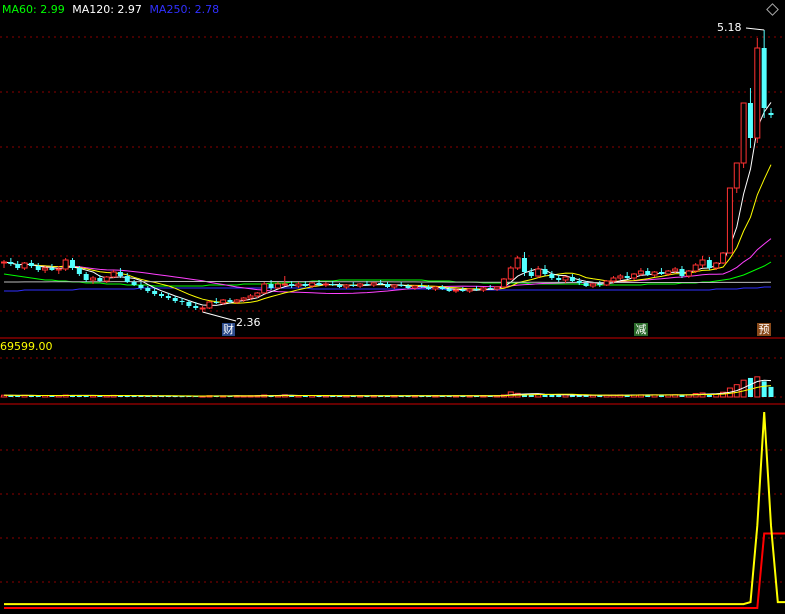 This screenshot has width=785, height=614. I want to click on legend-ma60: MA60: 2.99, so click(33, 9).